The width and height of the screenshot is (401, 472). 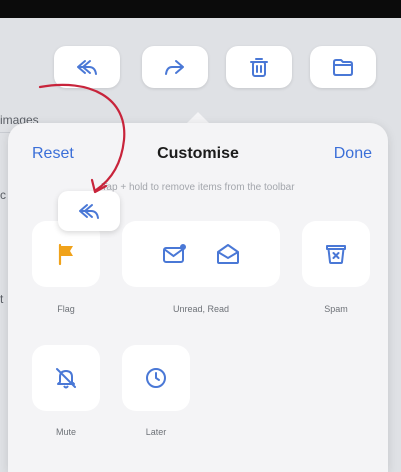 What do you see at coordinates (2, 299) in the screenshot?
I see `background-text: t` at bounding box center [2, 299].